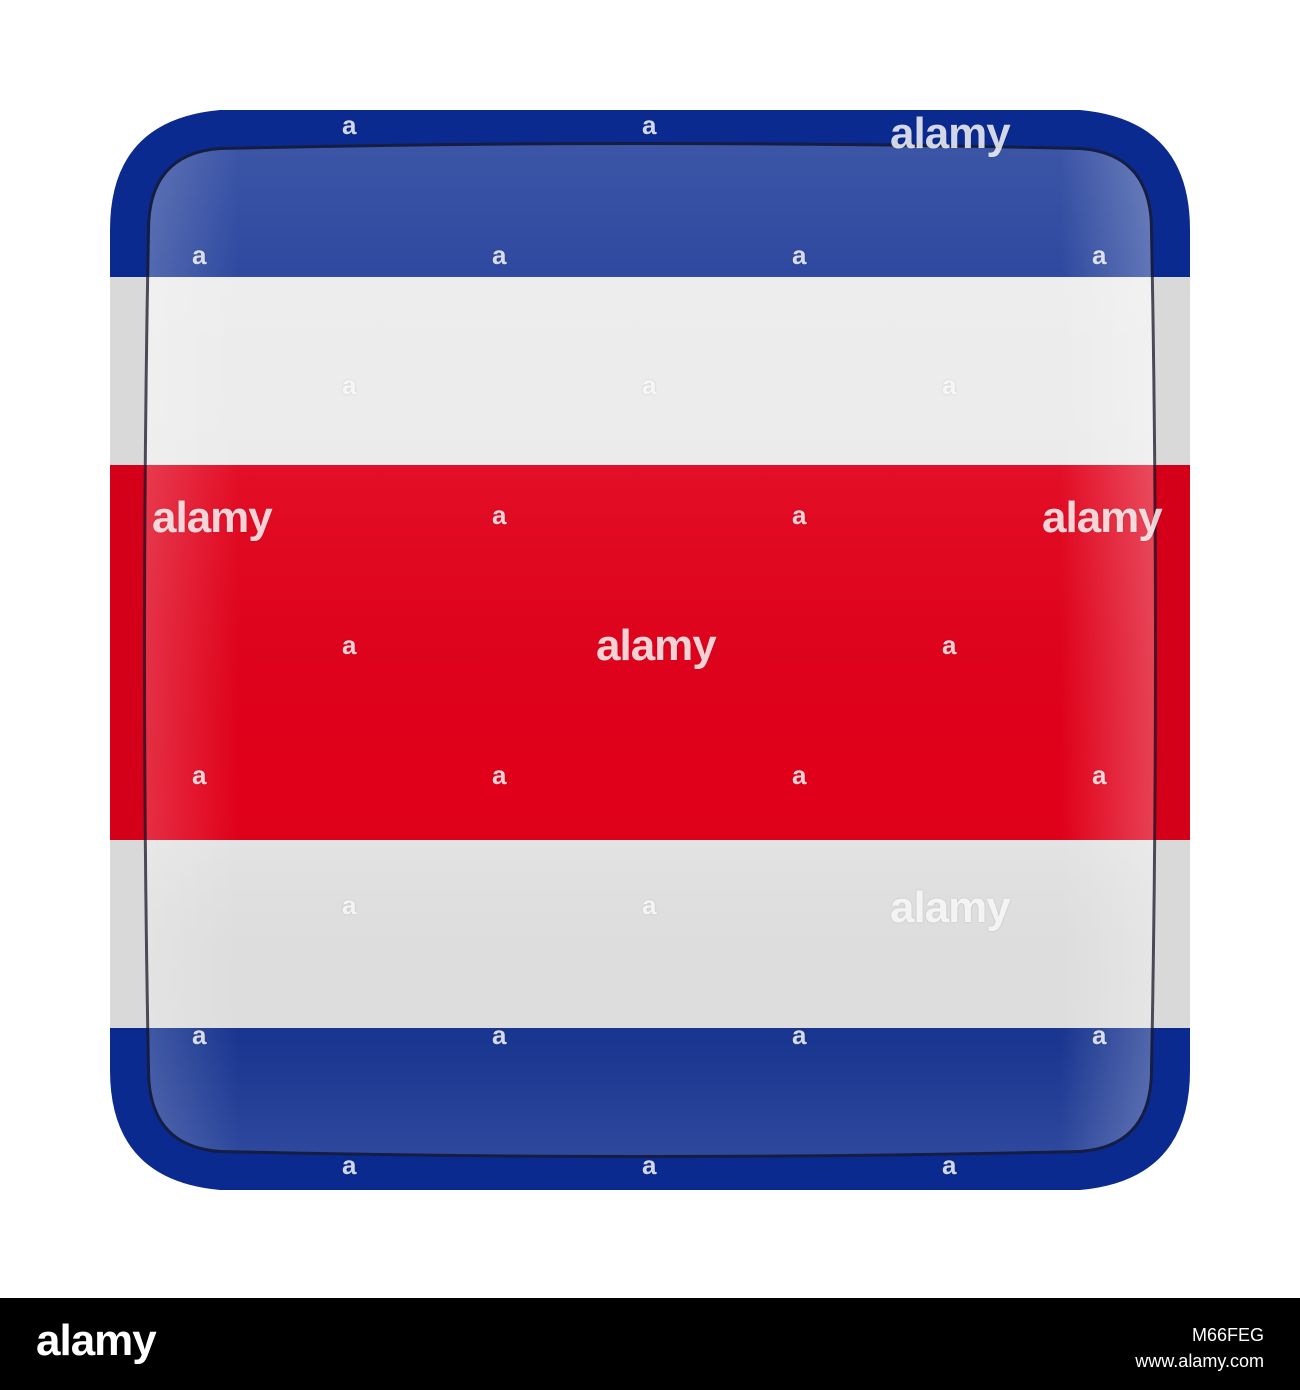 The image size is (1300, 1390). I want to click on watermark-top-right: alamy, so click(950, 133).